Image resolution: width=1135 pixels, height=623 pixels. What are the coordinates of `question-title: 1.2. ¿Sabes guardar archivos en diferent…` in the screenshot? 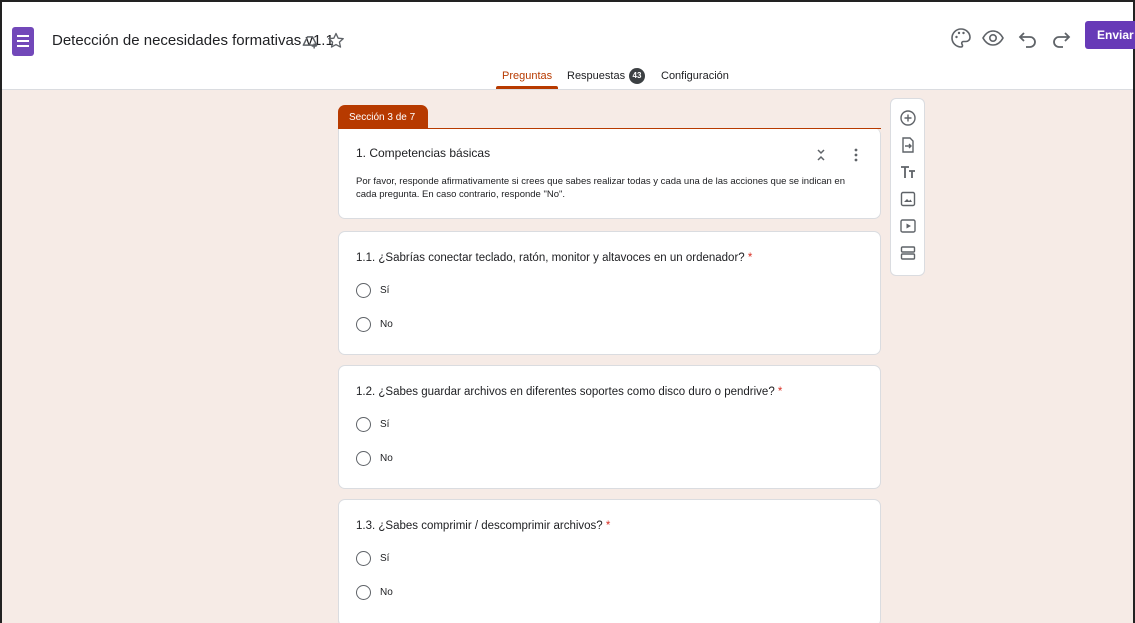 It's located at (569, 392).